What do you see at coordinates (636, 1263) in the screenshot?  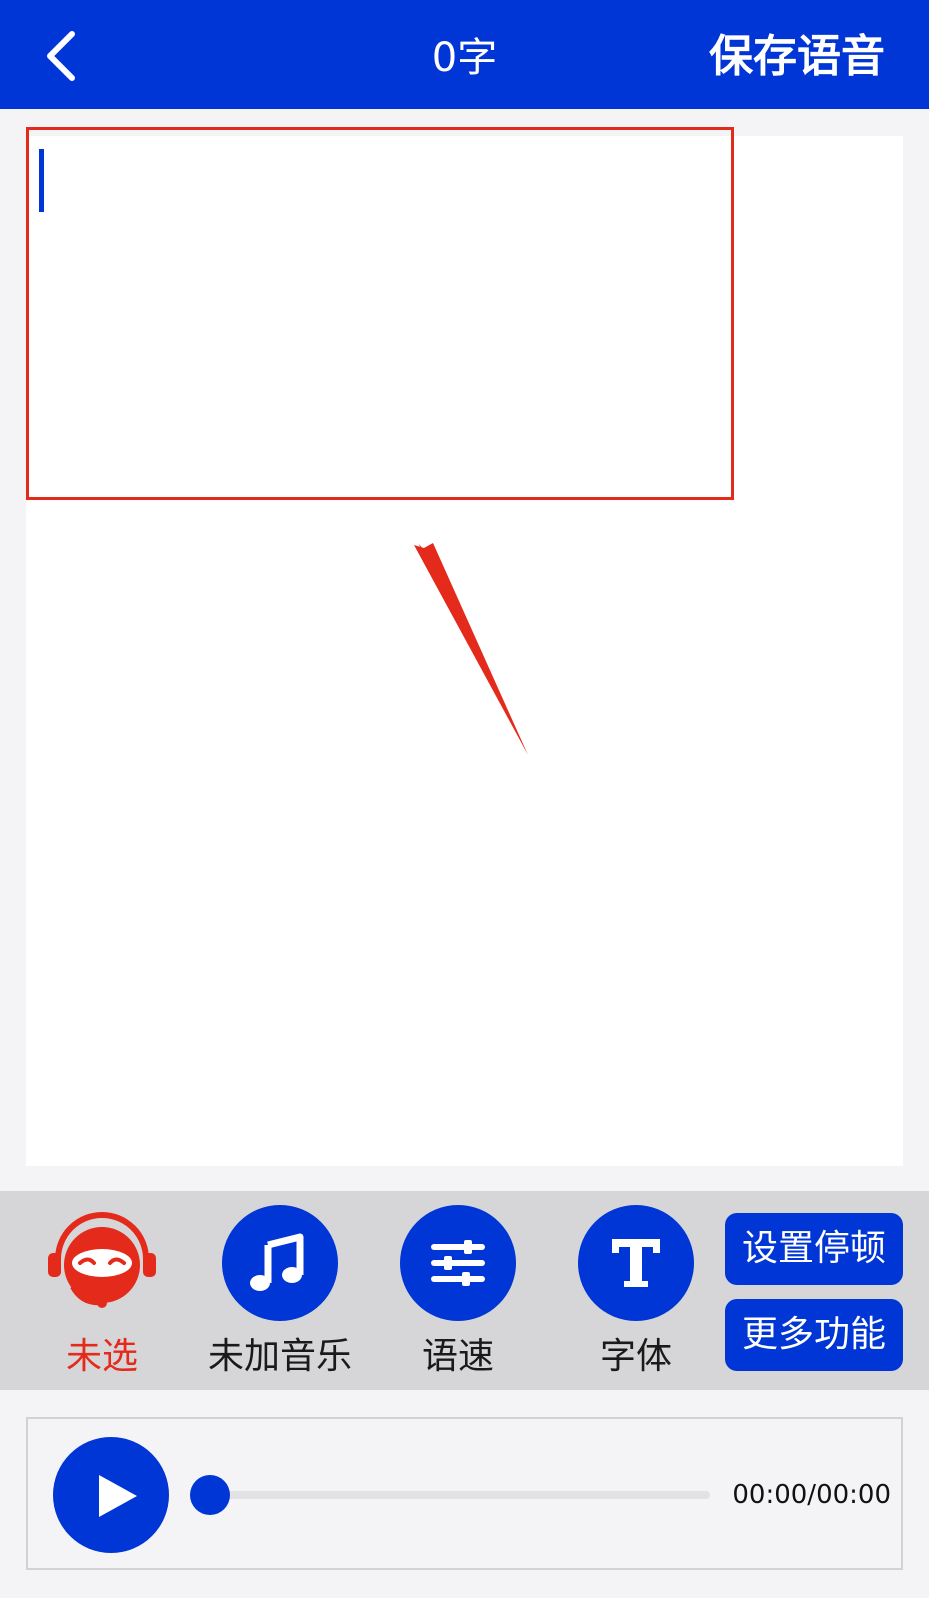 I see `font-t-icon` at bounding box center [636, 1263].